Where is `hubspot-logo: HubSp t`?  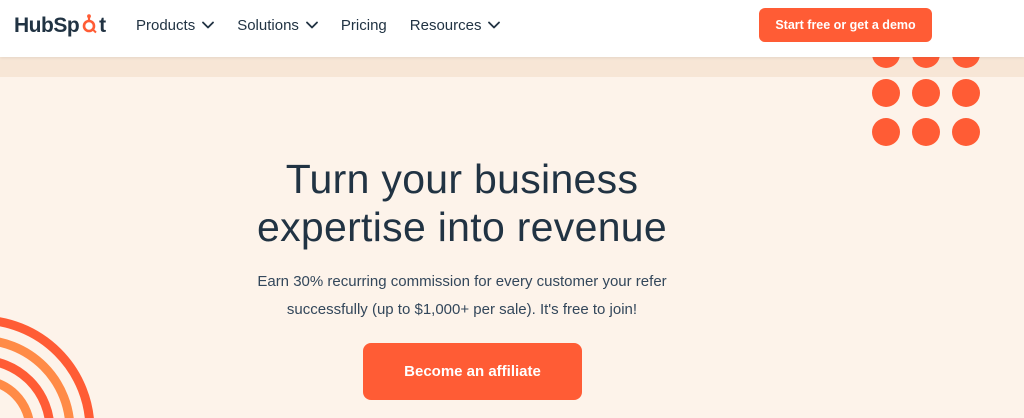
hubspot-logo: HubSp t is located at coordinates (60, 26).